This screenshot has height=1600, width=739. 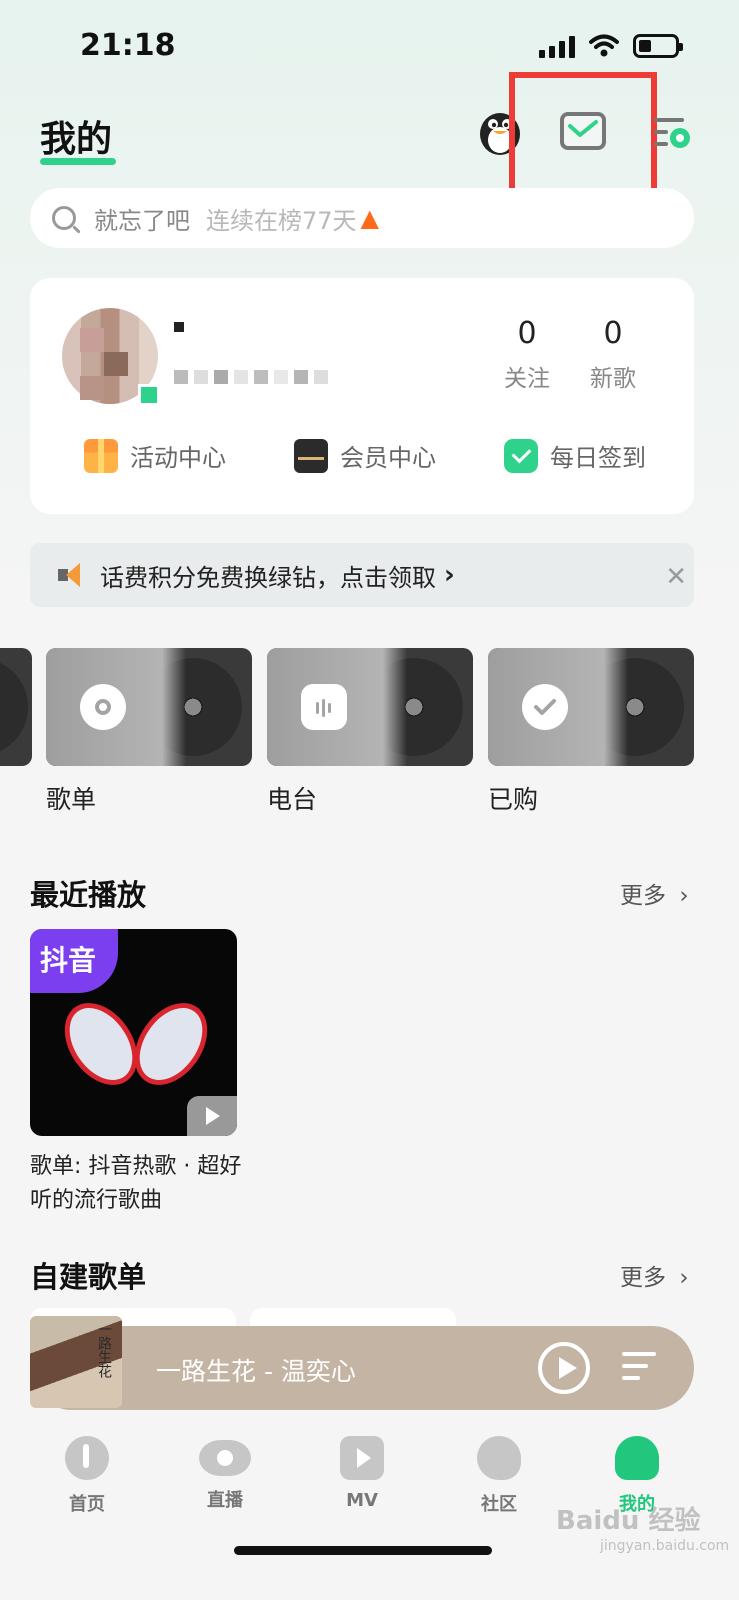 What do you see at coordinates (103, 707) in the screenshot?
I see `disc-icon` at bounding box center [103, 707].